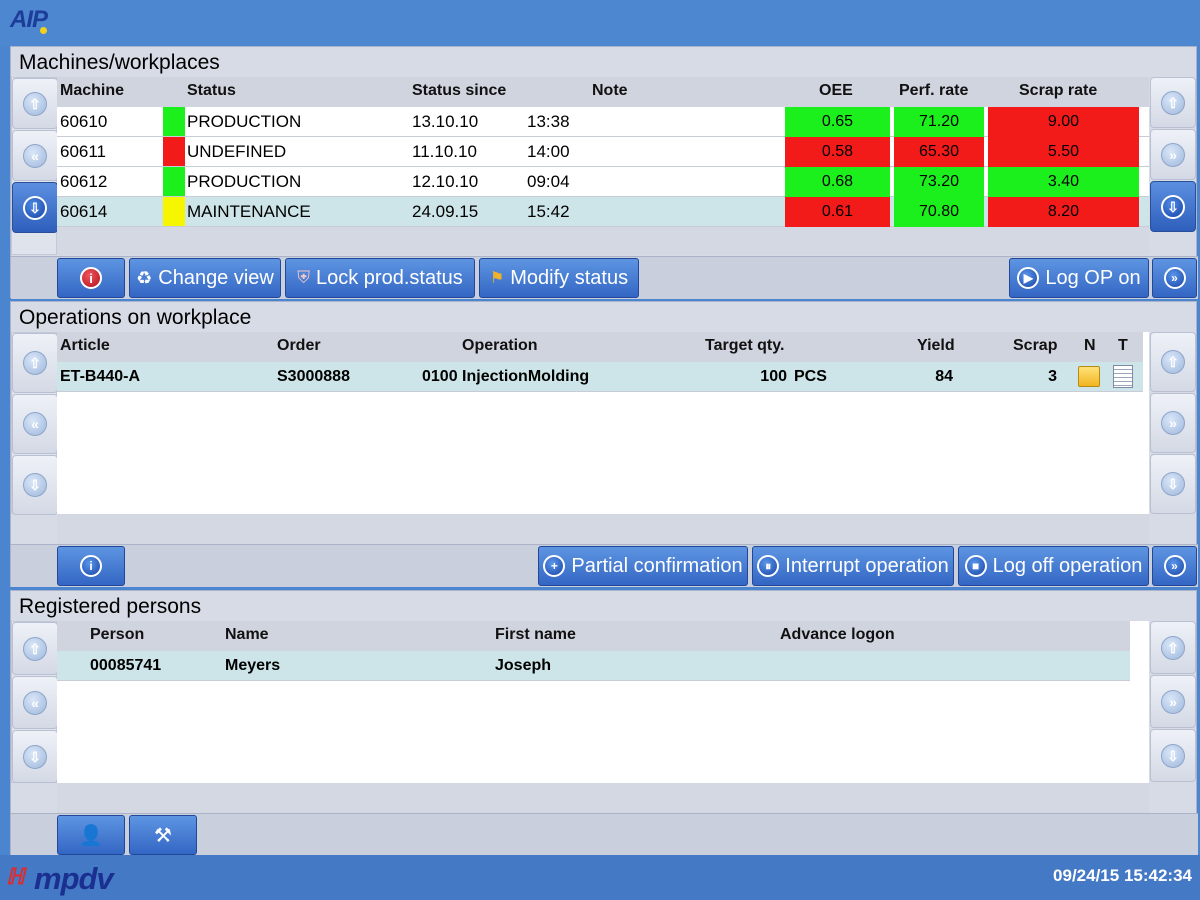 The height and width of the screenshot is (900, 1200). I want to click on modify-status-button: ⚑ Modify status, so click(559, 278).